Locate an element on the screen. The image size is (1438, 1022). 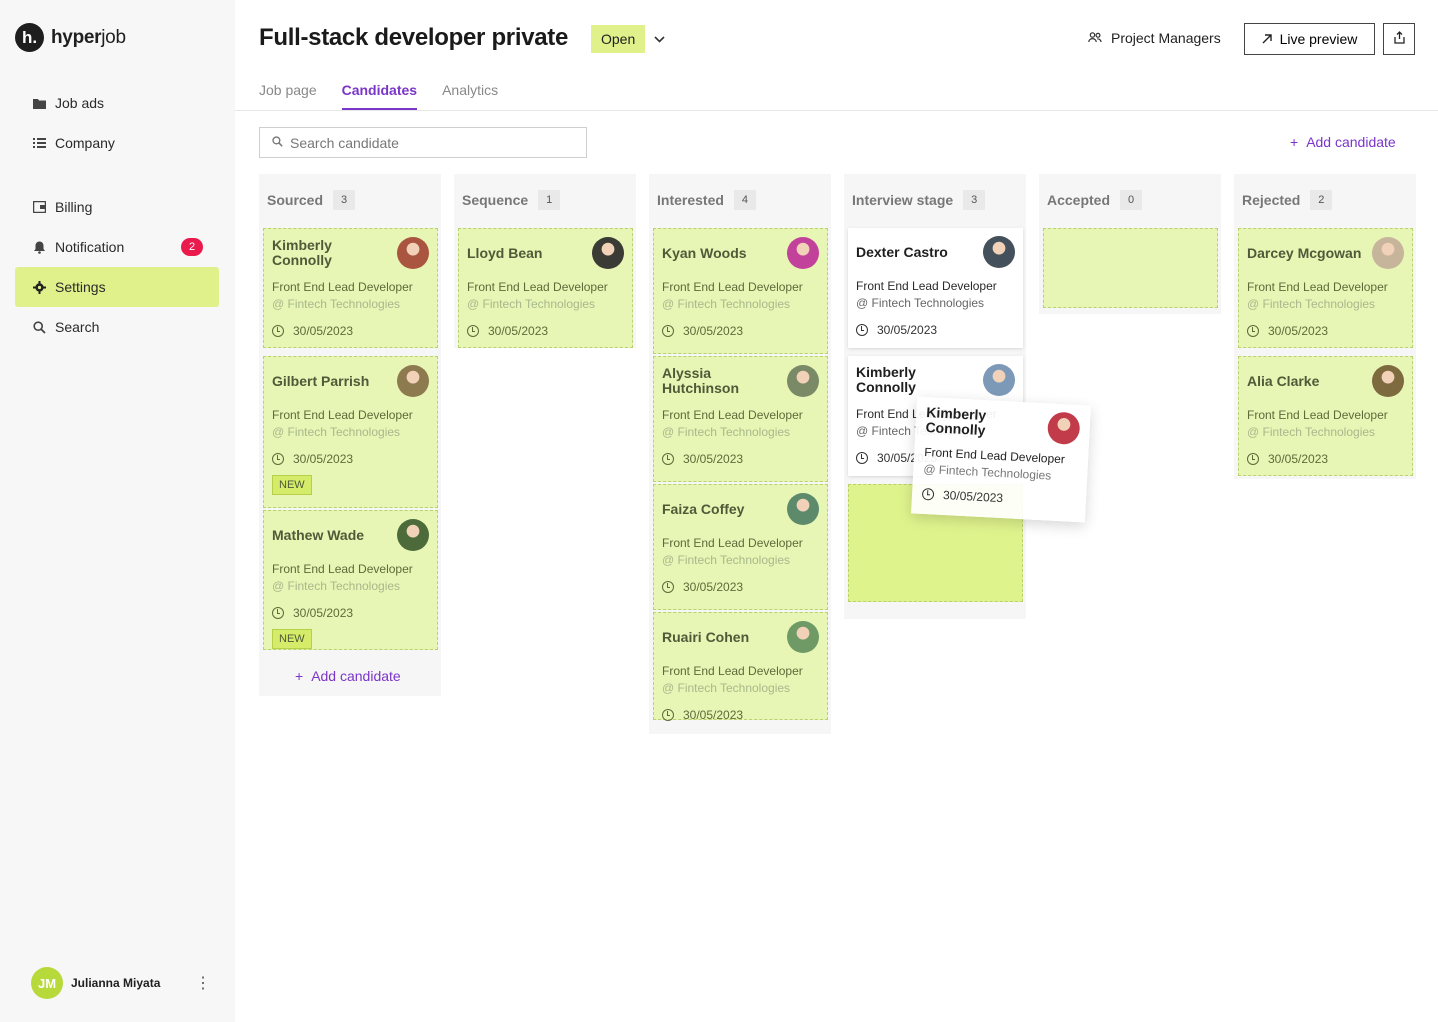
candidate-name: Lloyd Bean is located at coordinates (505, 252).